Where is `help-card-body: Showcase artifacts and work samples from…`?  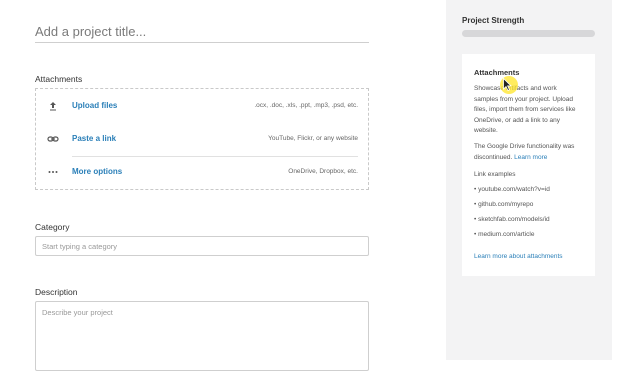 help-card-body: Showcase artifacts and work samples from… is located at coordinates (525, 109).